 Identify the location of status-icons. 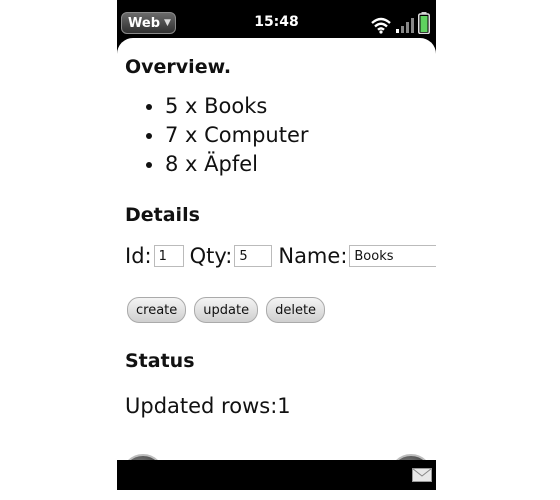
(400, 23).